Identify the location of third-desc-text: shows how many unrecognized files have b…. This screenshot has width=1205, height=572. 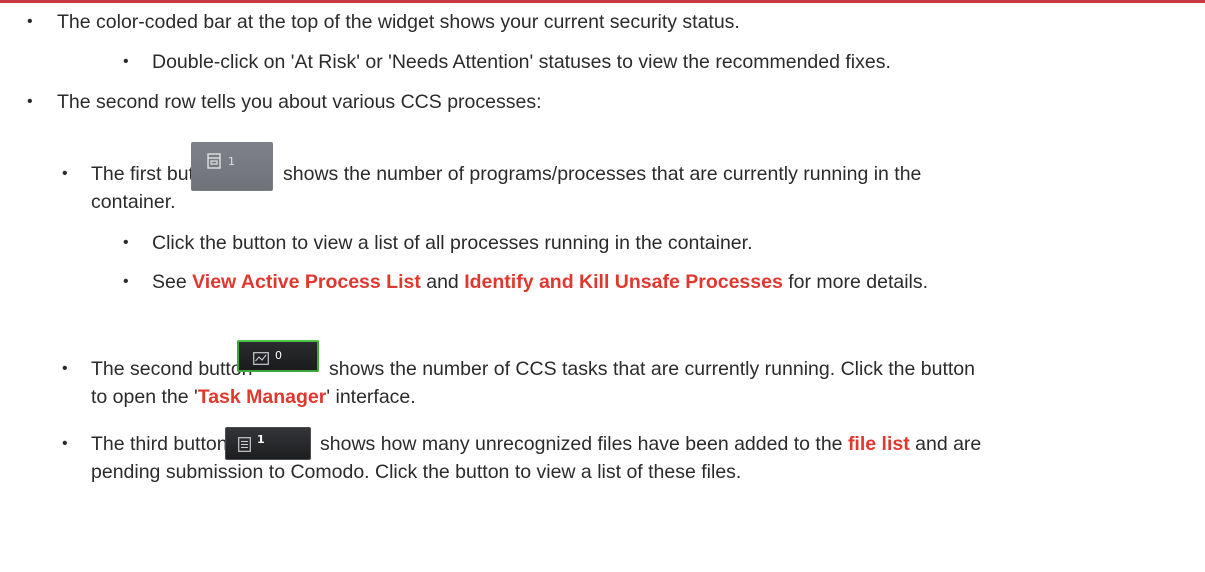
(584, 444).